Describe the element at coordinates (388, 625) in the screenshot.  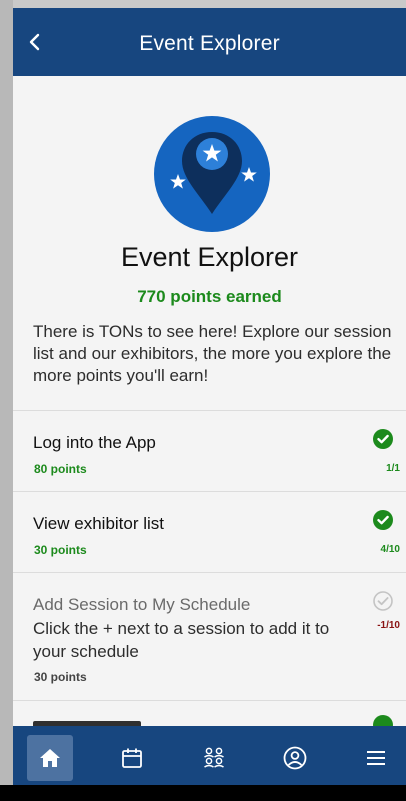
I see `task-progress: -1/10` at that location.